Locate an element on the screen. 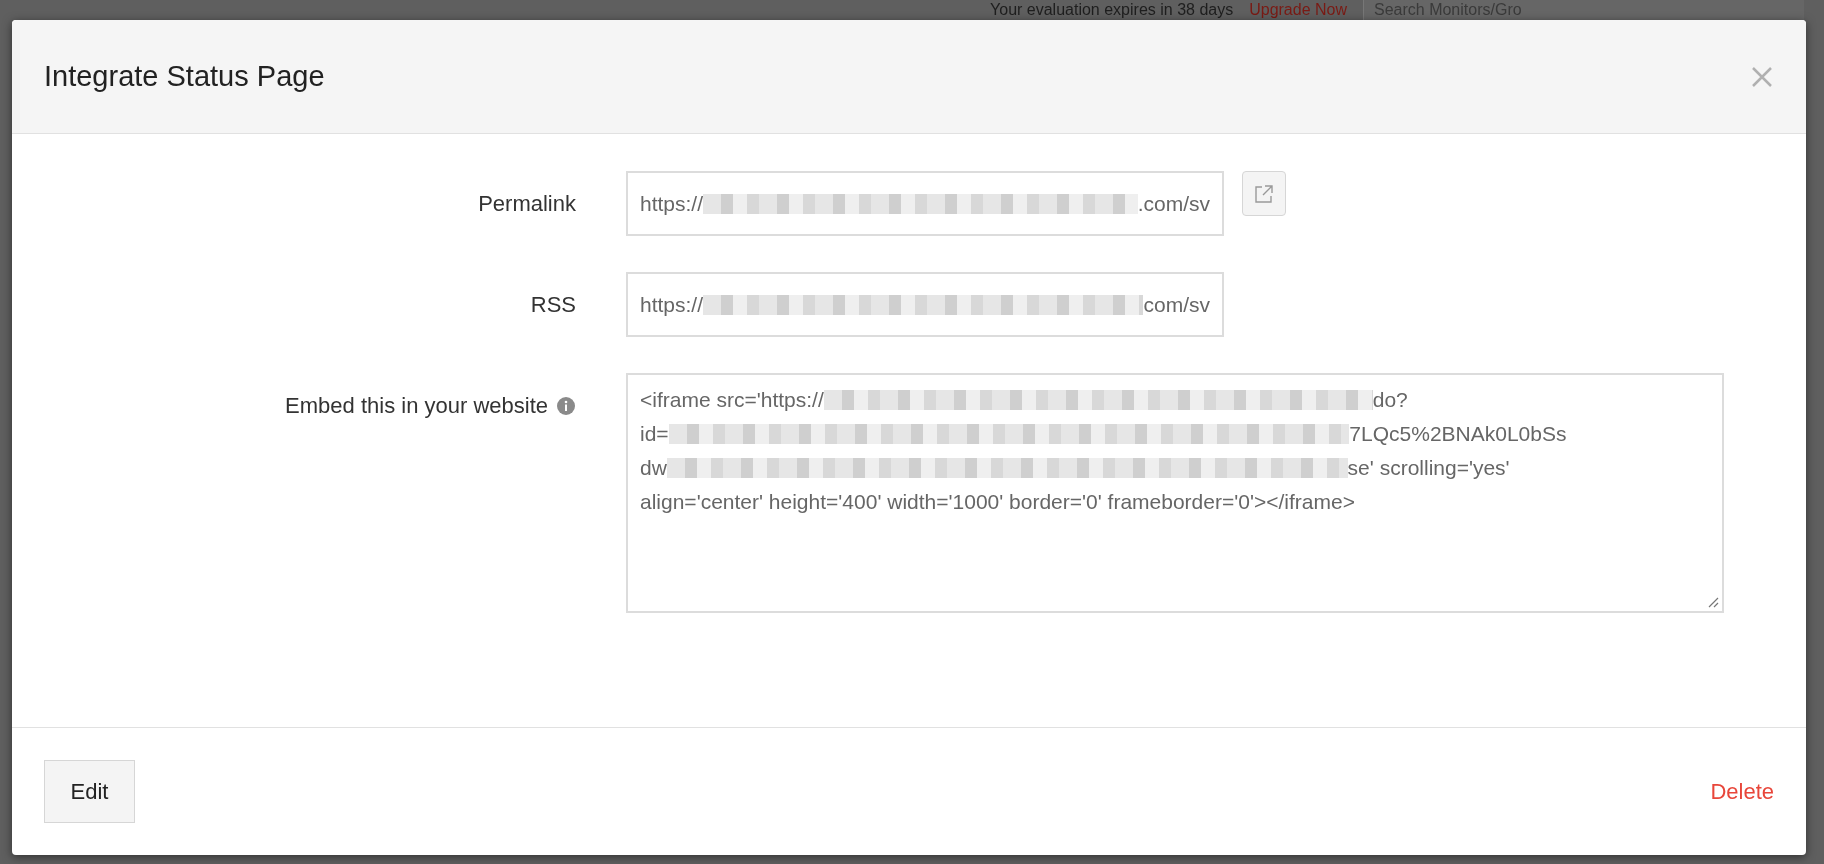 The image size is (1824, 864). delete-link: Delete is located at coordinates (1742, 791).